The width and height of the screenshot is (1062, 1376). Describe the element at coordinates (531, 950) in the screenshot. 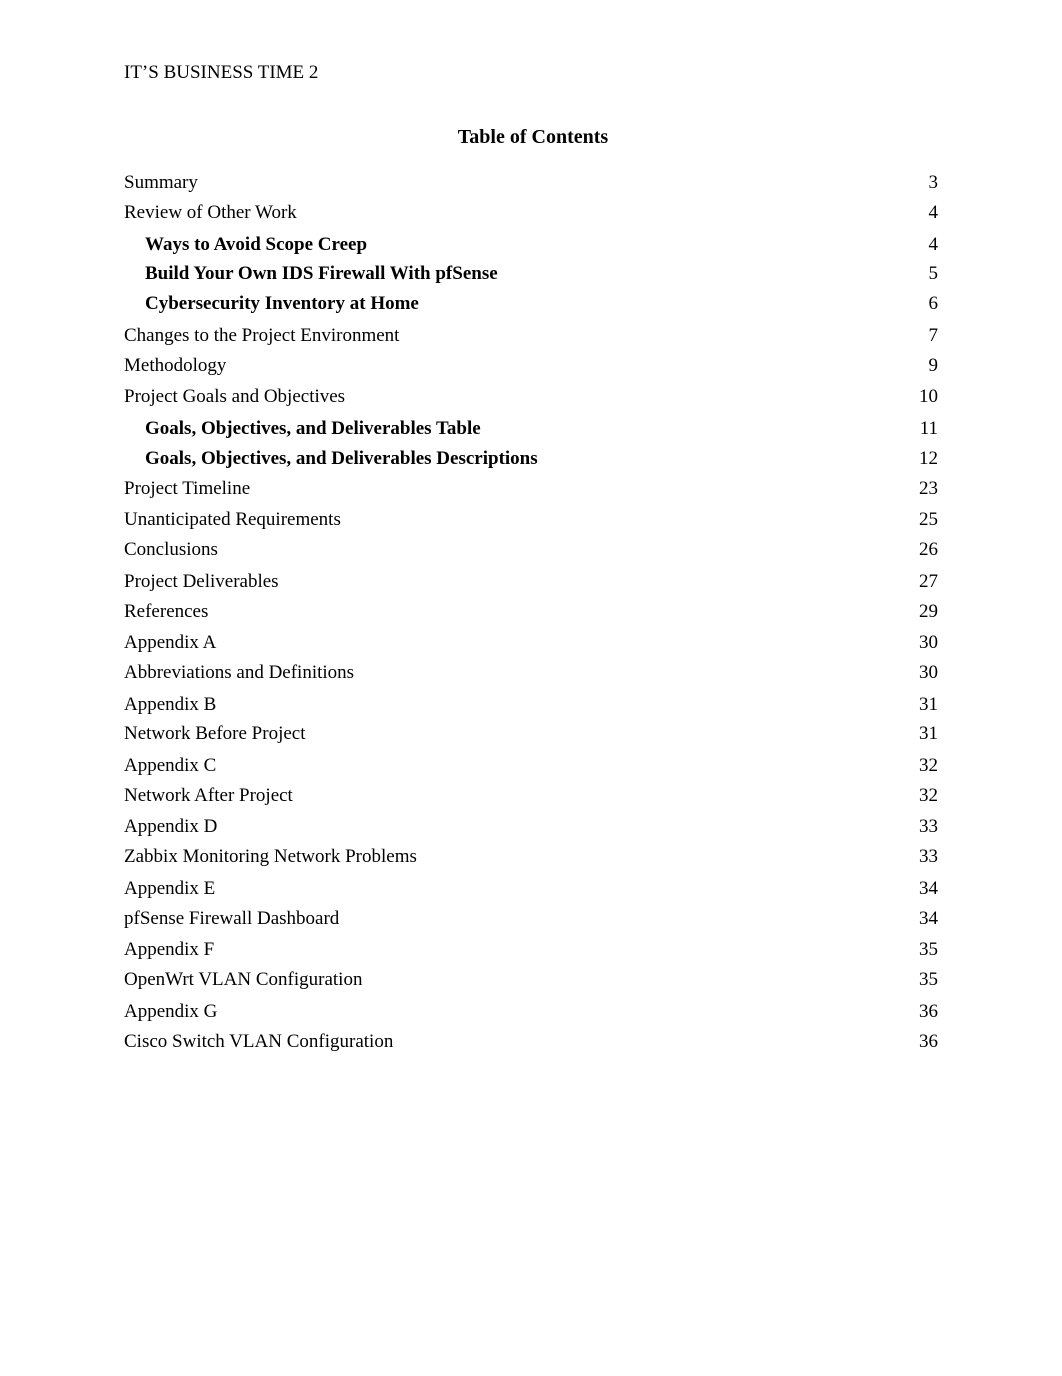

I see `toc-entry: Appendix F 35` at that location.